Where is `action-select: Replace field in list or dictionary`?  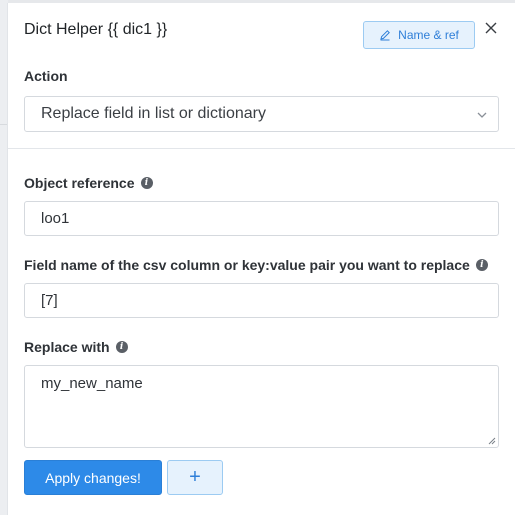 action-select: Replace field in list or dictionary is located at coordinates (261, 114).